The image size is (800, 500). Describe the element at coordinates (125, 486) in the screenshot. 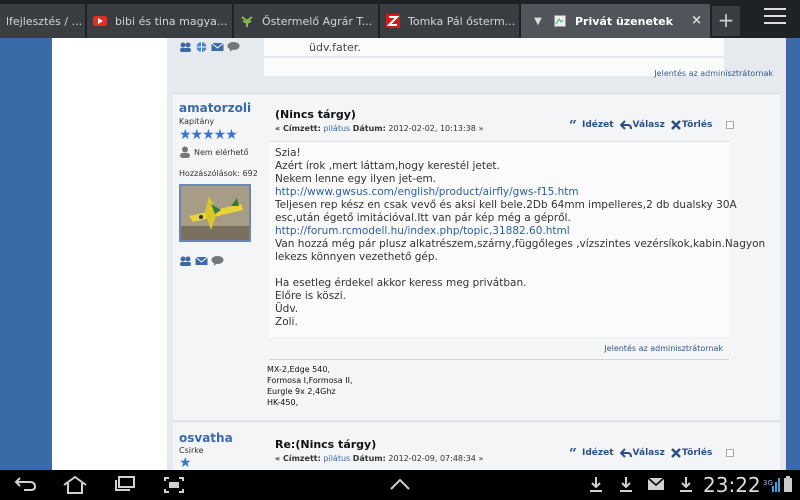

I see `recent-apps-icon` at that location.